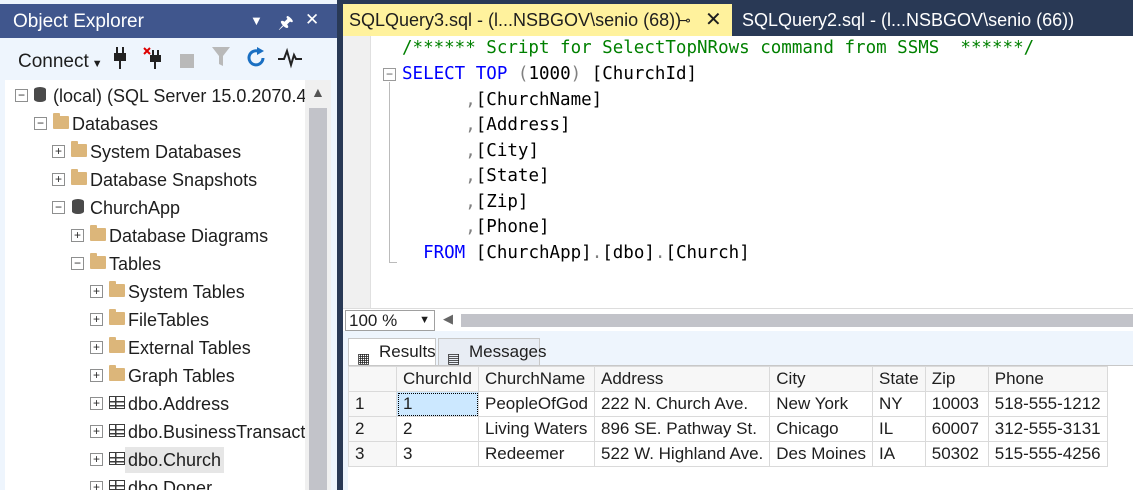 This screenshot has height=490, width=1133. What do you see at coordinates (256, 61) in the screenshot?
I see `refresh-icon` at bounding box center [256, 61].